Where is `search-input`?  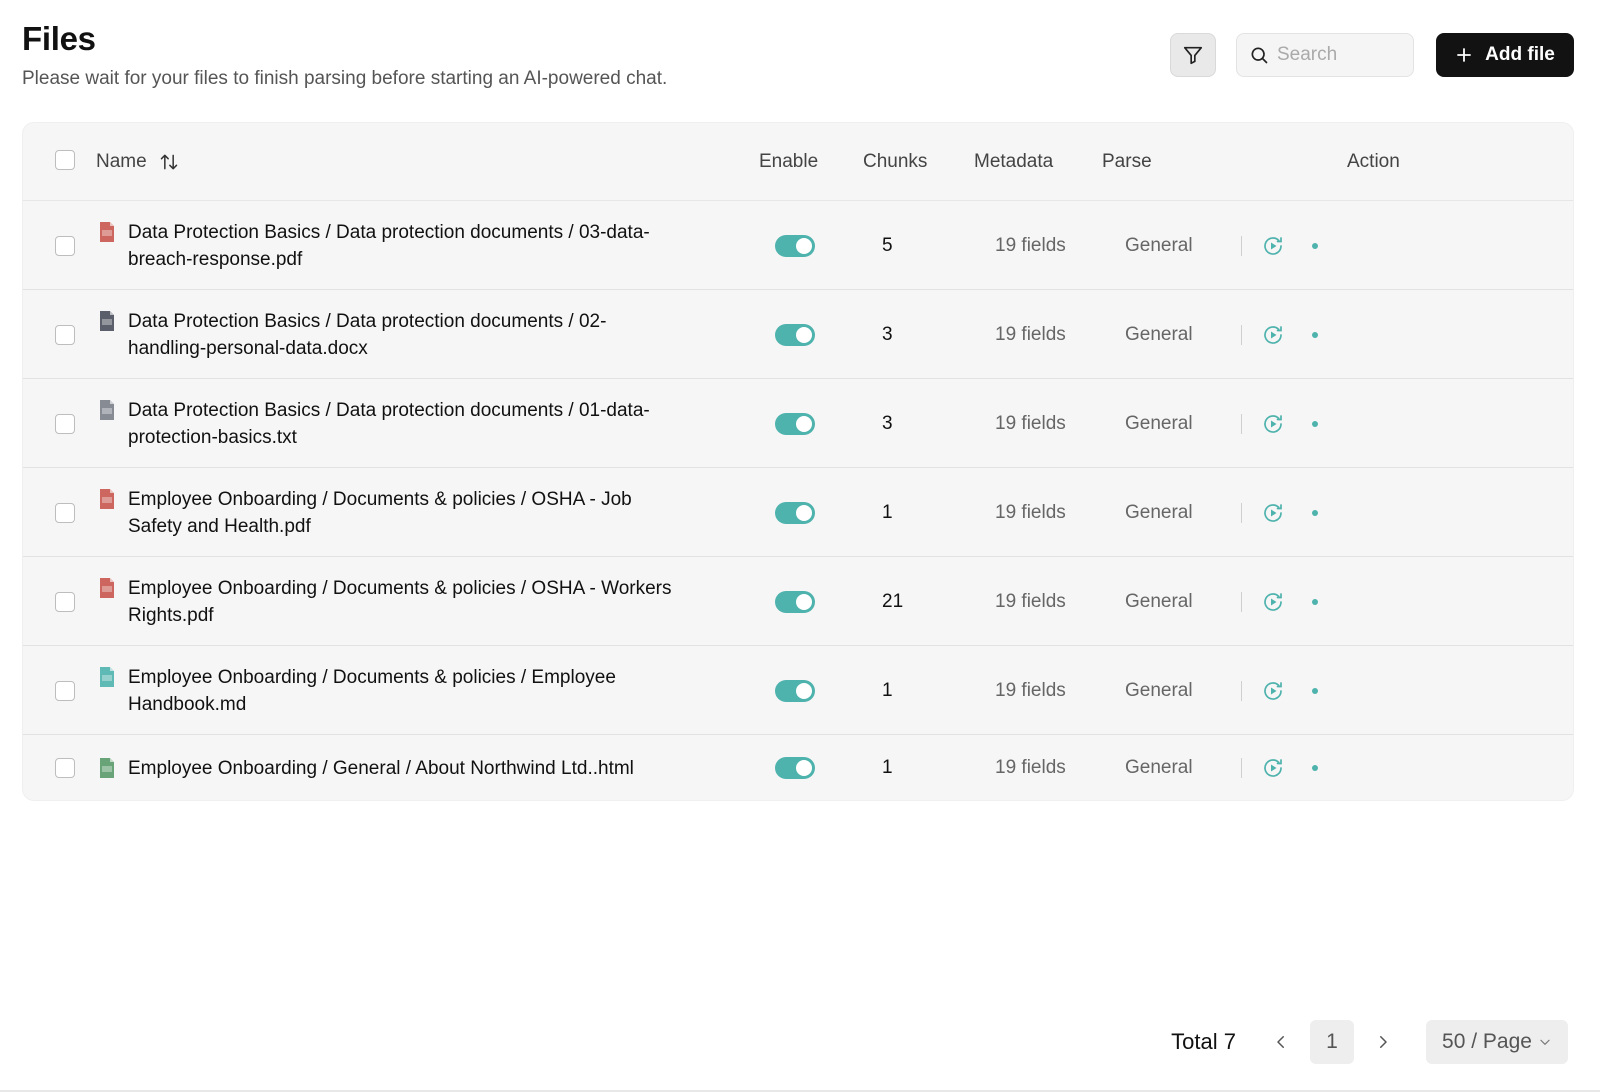
search-input is located at coordinates (1342, 55).